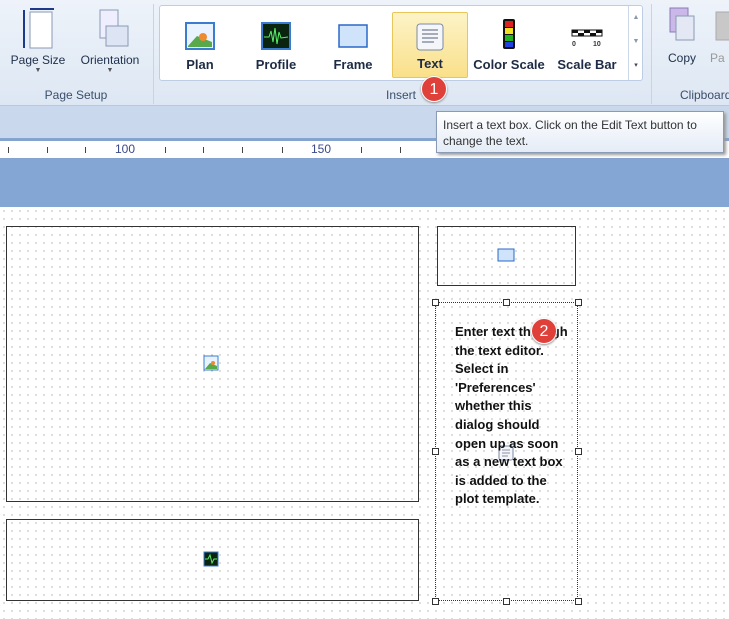 The image size is (729, 619). What do you see at coordinates (400, 95) in the screenshot?
I see `insert-group-label: Insert` at bounding box center [400, 95].